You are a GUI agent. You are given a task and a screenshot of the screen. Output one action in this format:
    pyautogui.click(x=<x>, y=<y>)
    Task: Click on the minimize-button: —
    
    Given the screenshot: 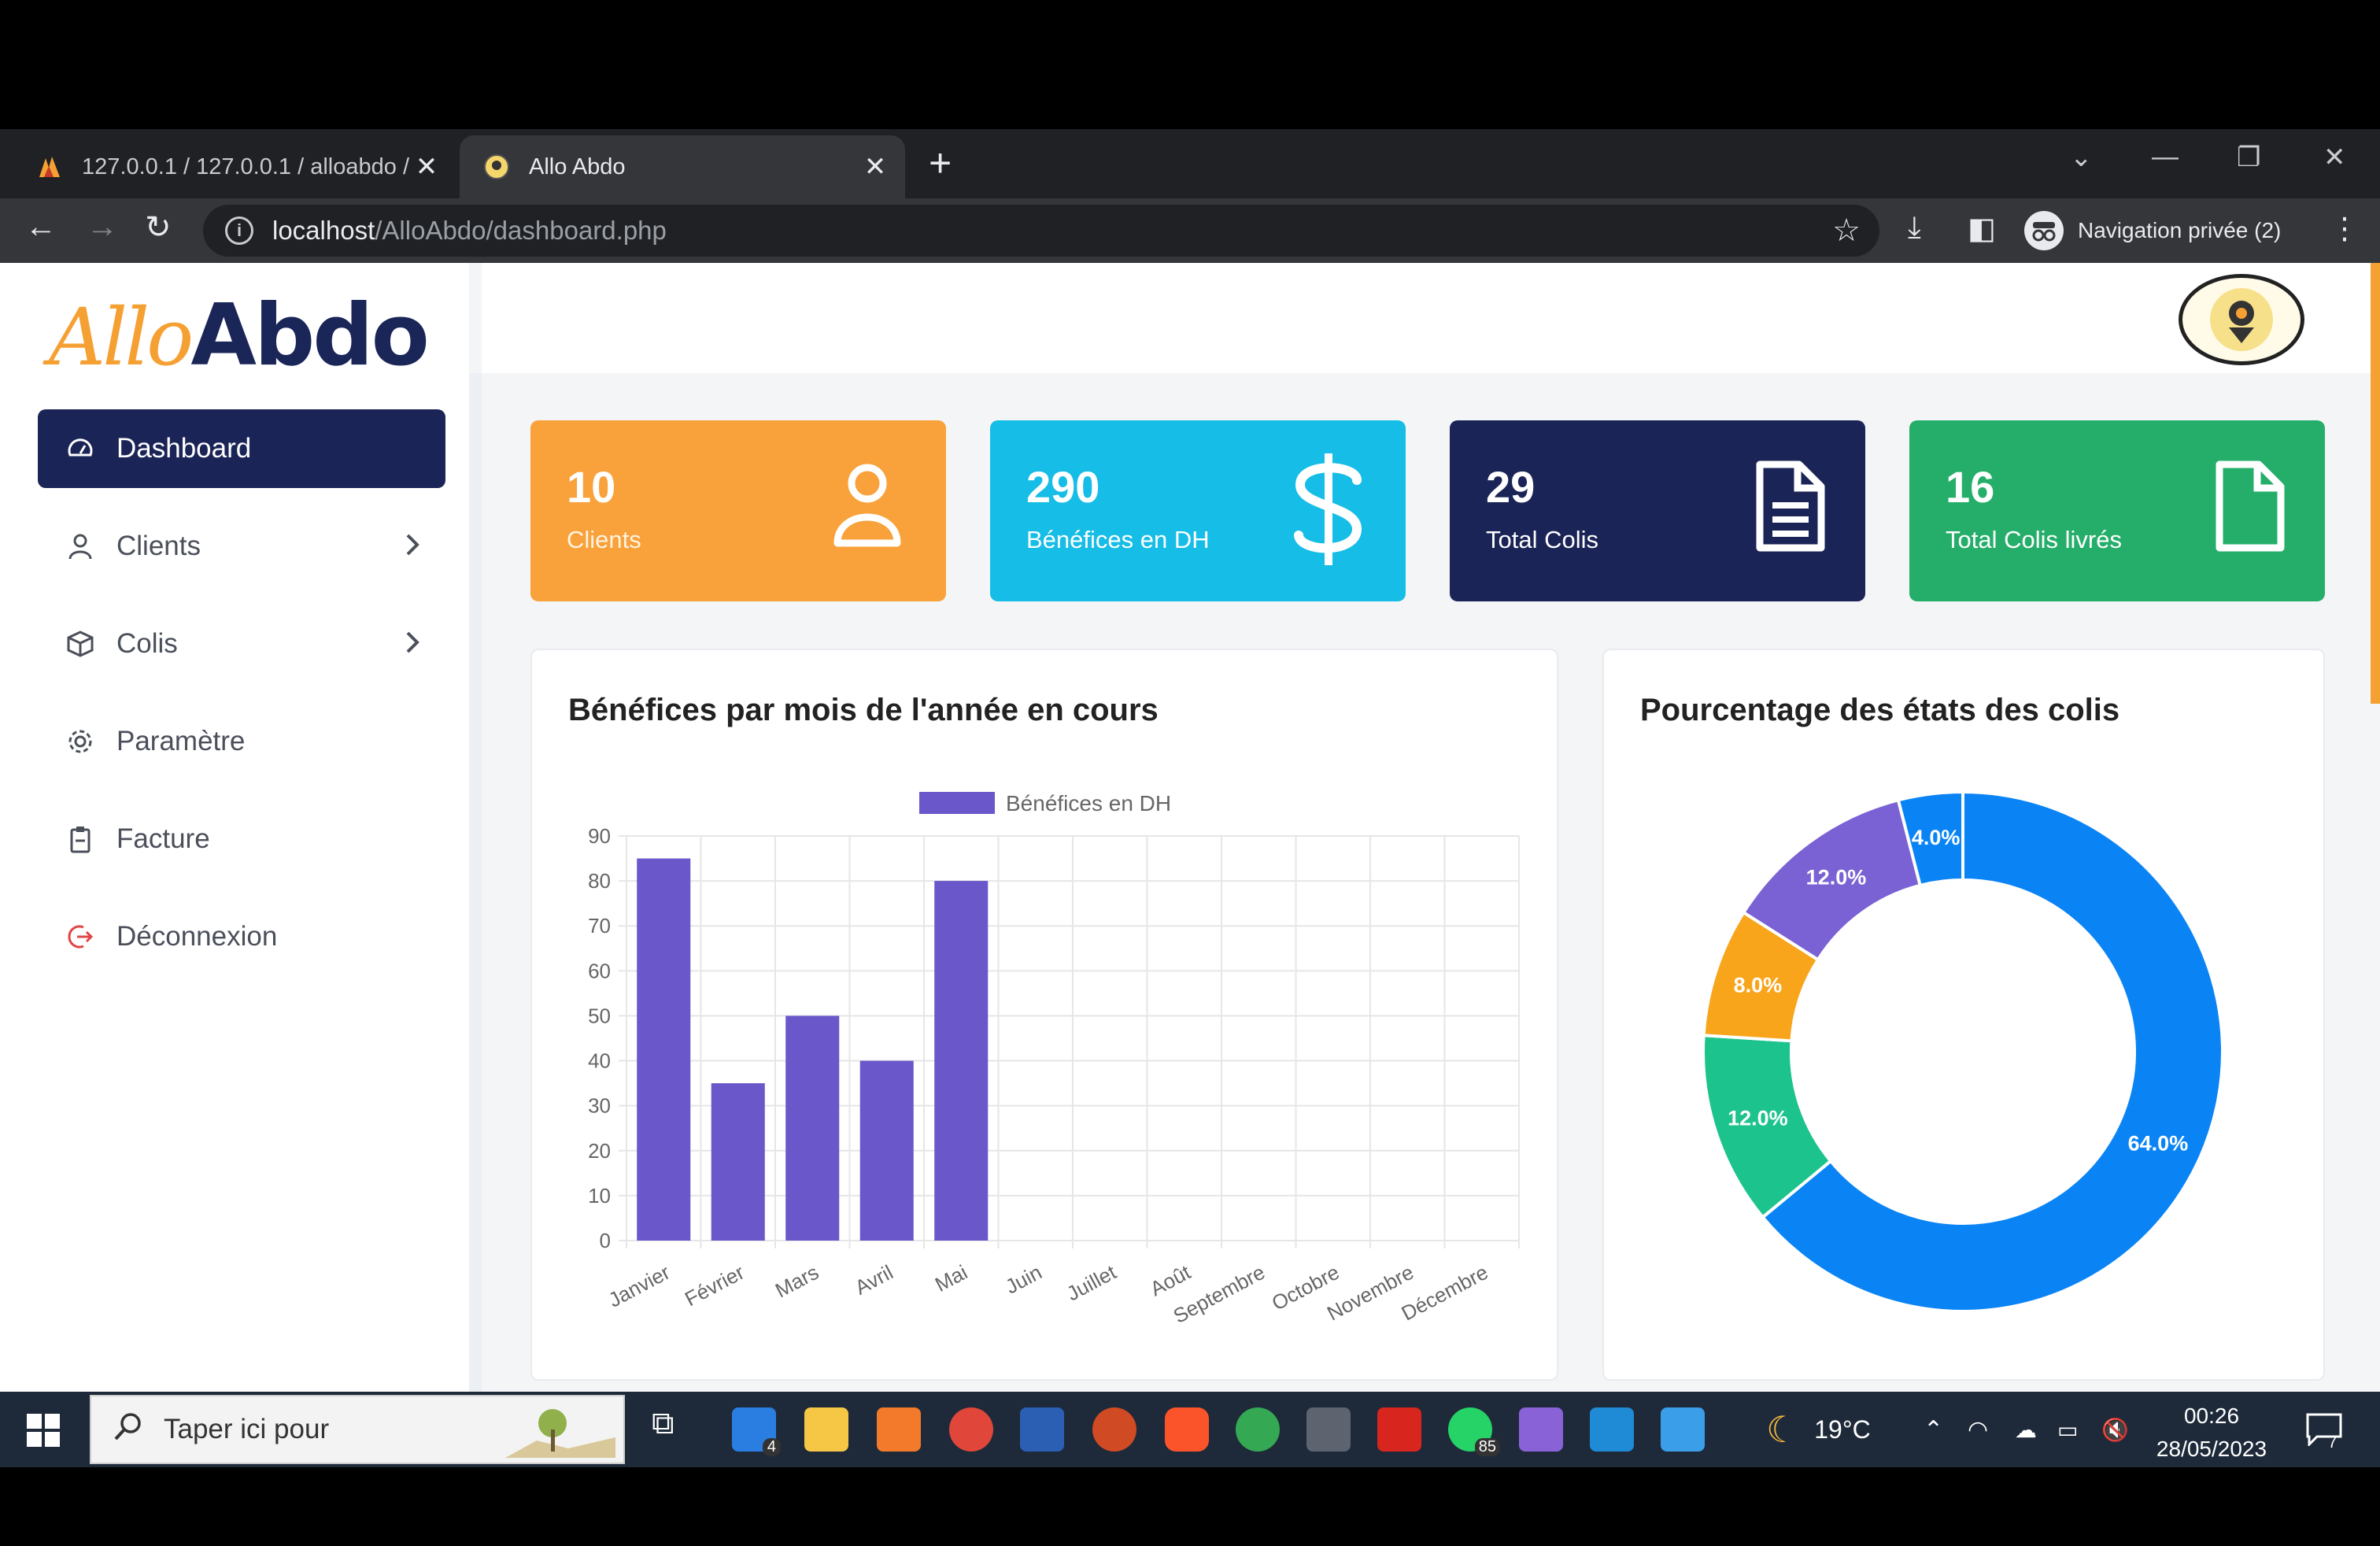 What is the action you would take?
    pyautogui.click(x=2165, y=157)
    